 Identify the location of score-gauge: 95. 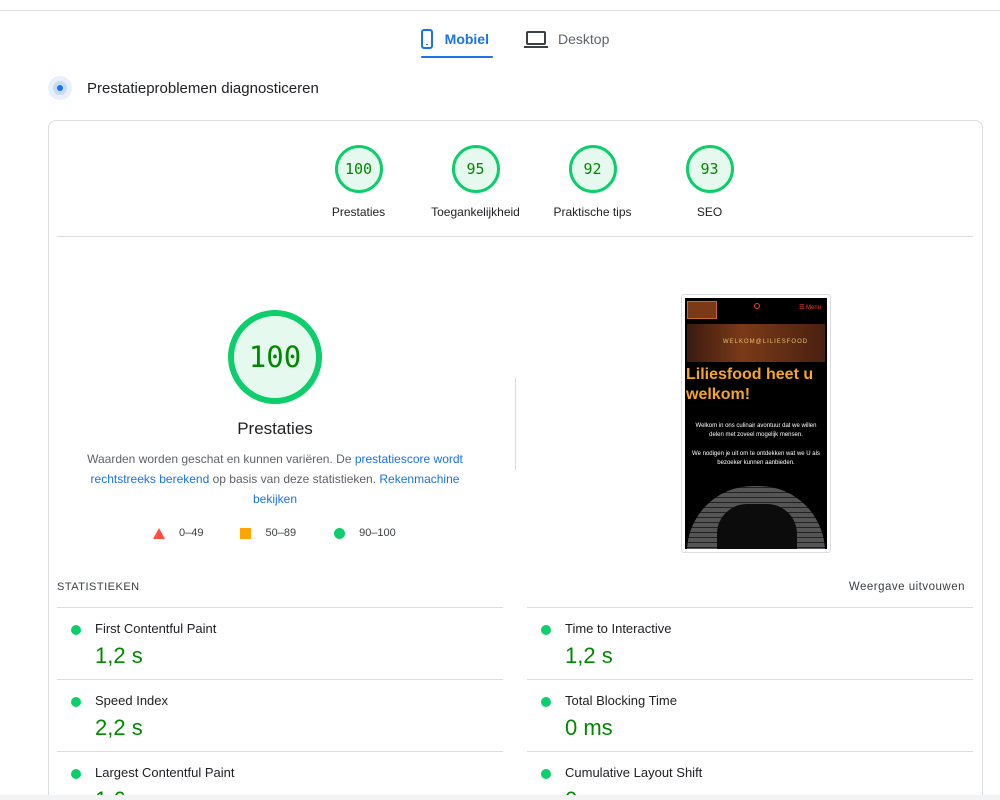
(475, 169).